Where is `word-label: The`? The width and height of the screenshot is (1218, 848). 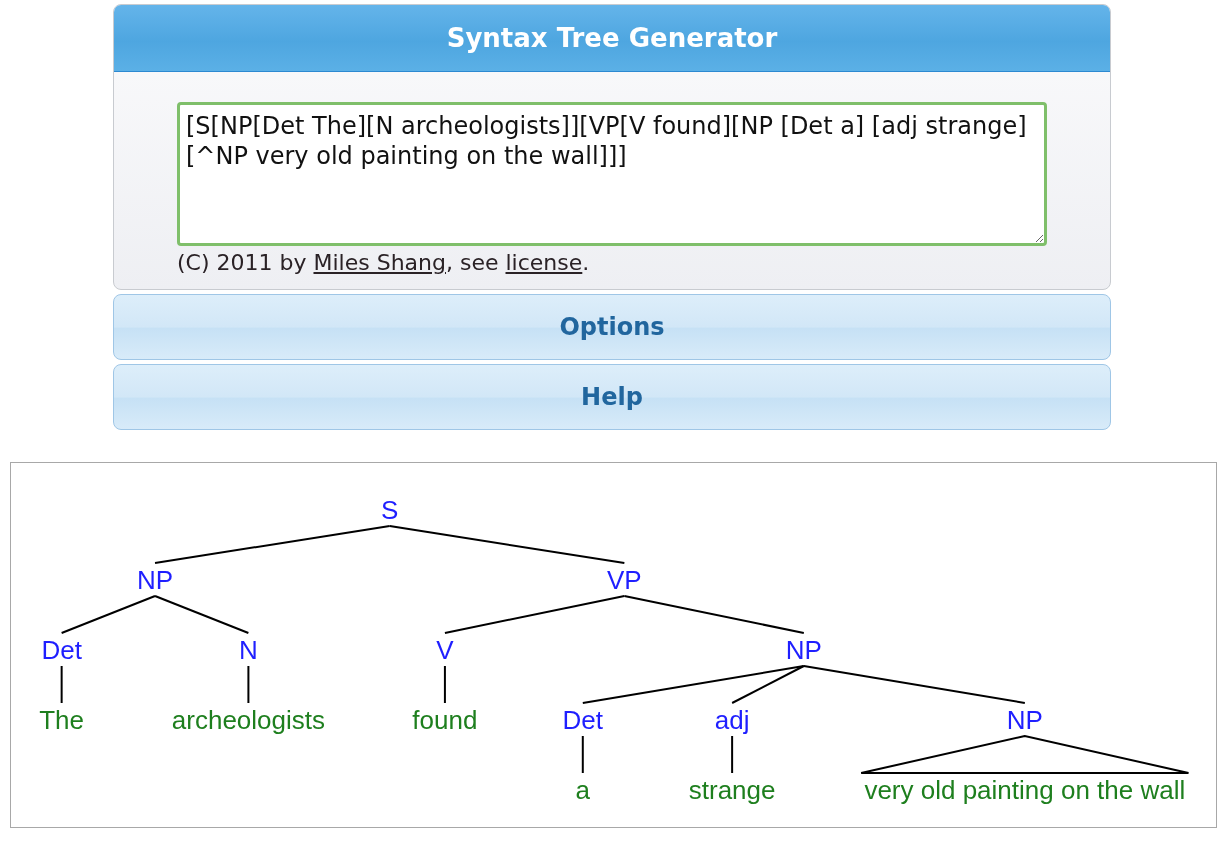 word-label: The is located at coordinates (62, 720).